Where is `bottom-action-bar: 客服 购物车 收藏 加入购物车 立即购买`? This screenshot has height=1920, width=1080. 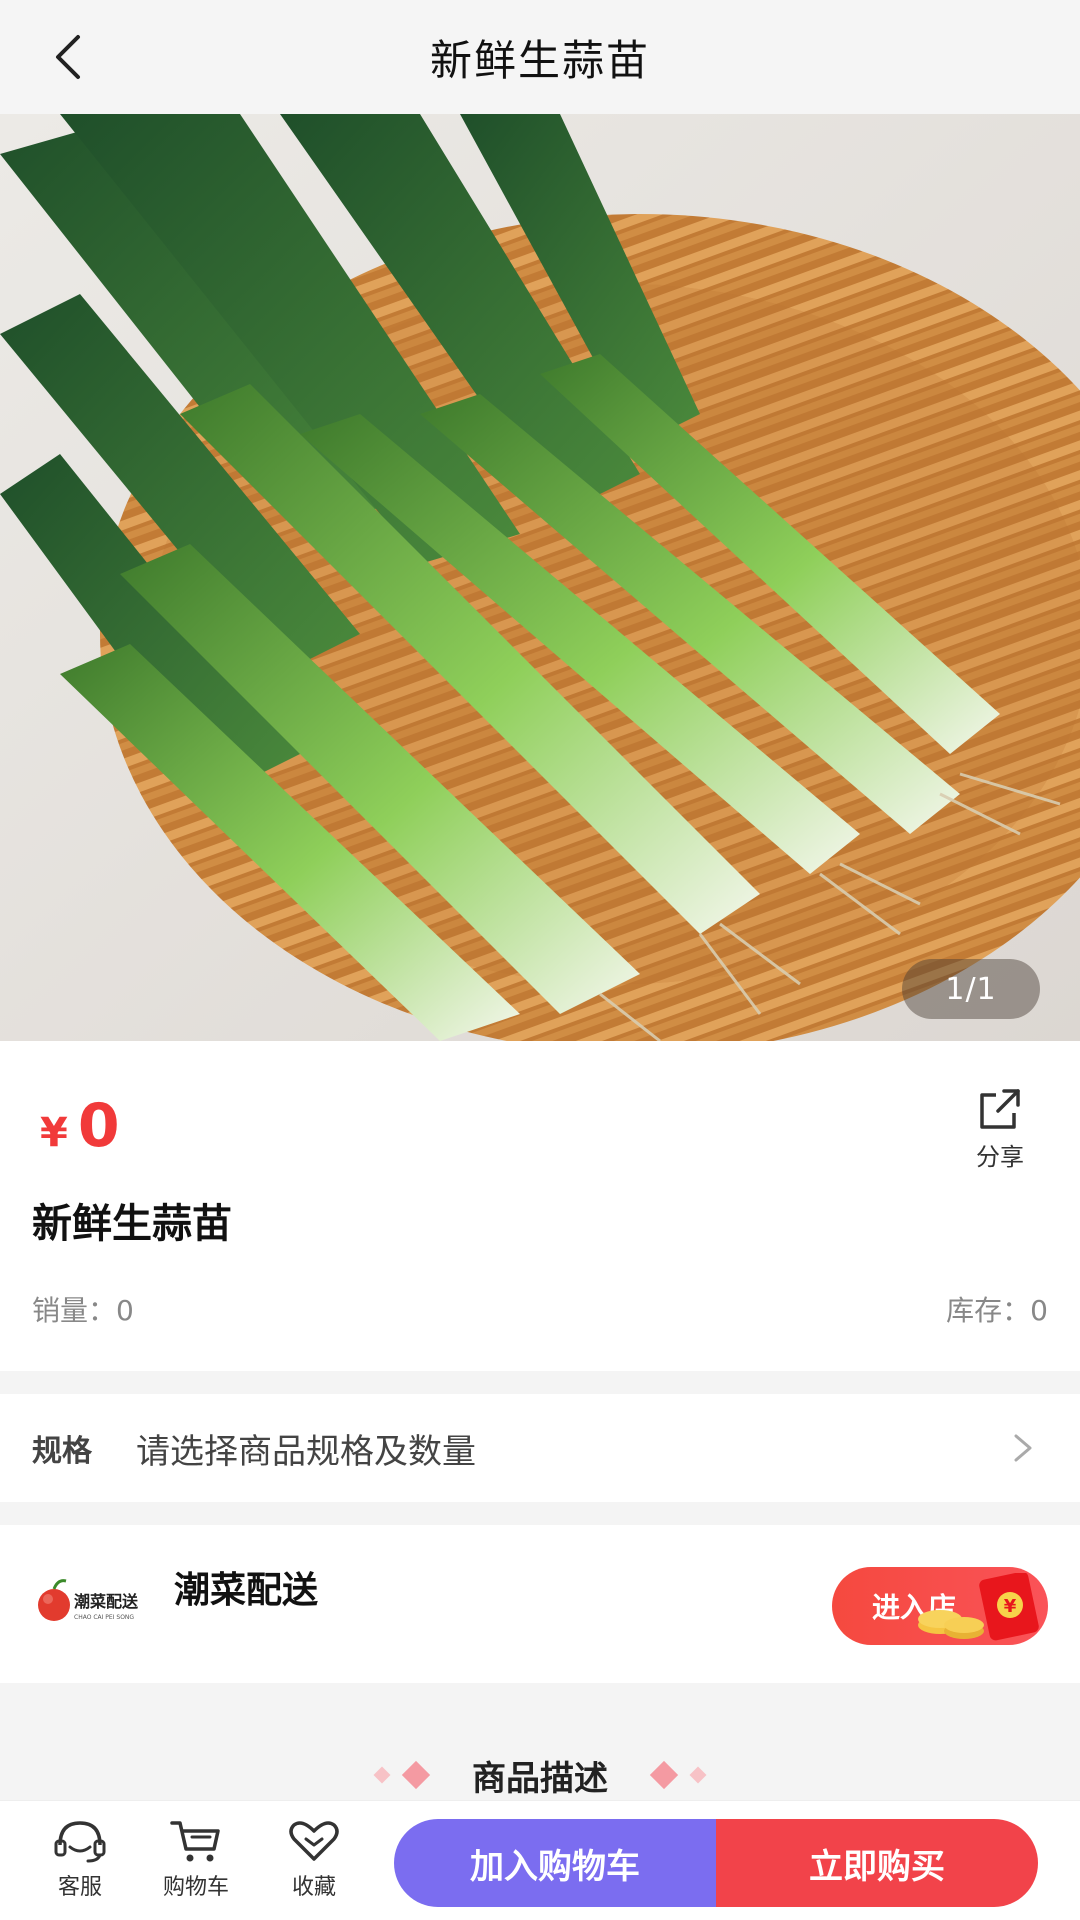
bottom-action-bar: 客服 购物车 收藏 加入购物车 立即购买 is located at coordinates (540, 1860).